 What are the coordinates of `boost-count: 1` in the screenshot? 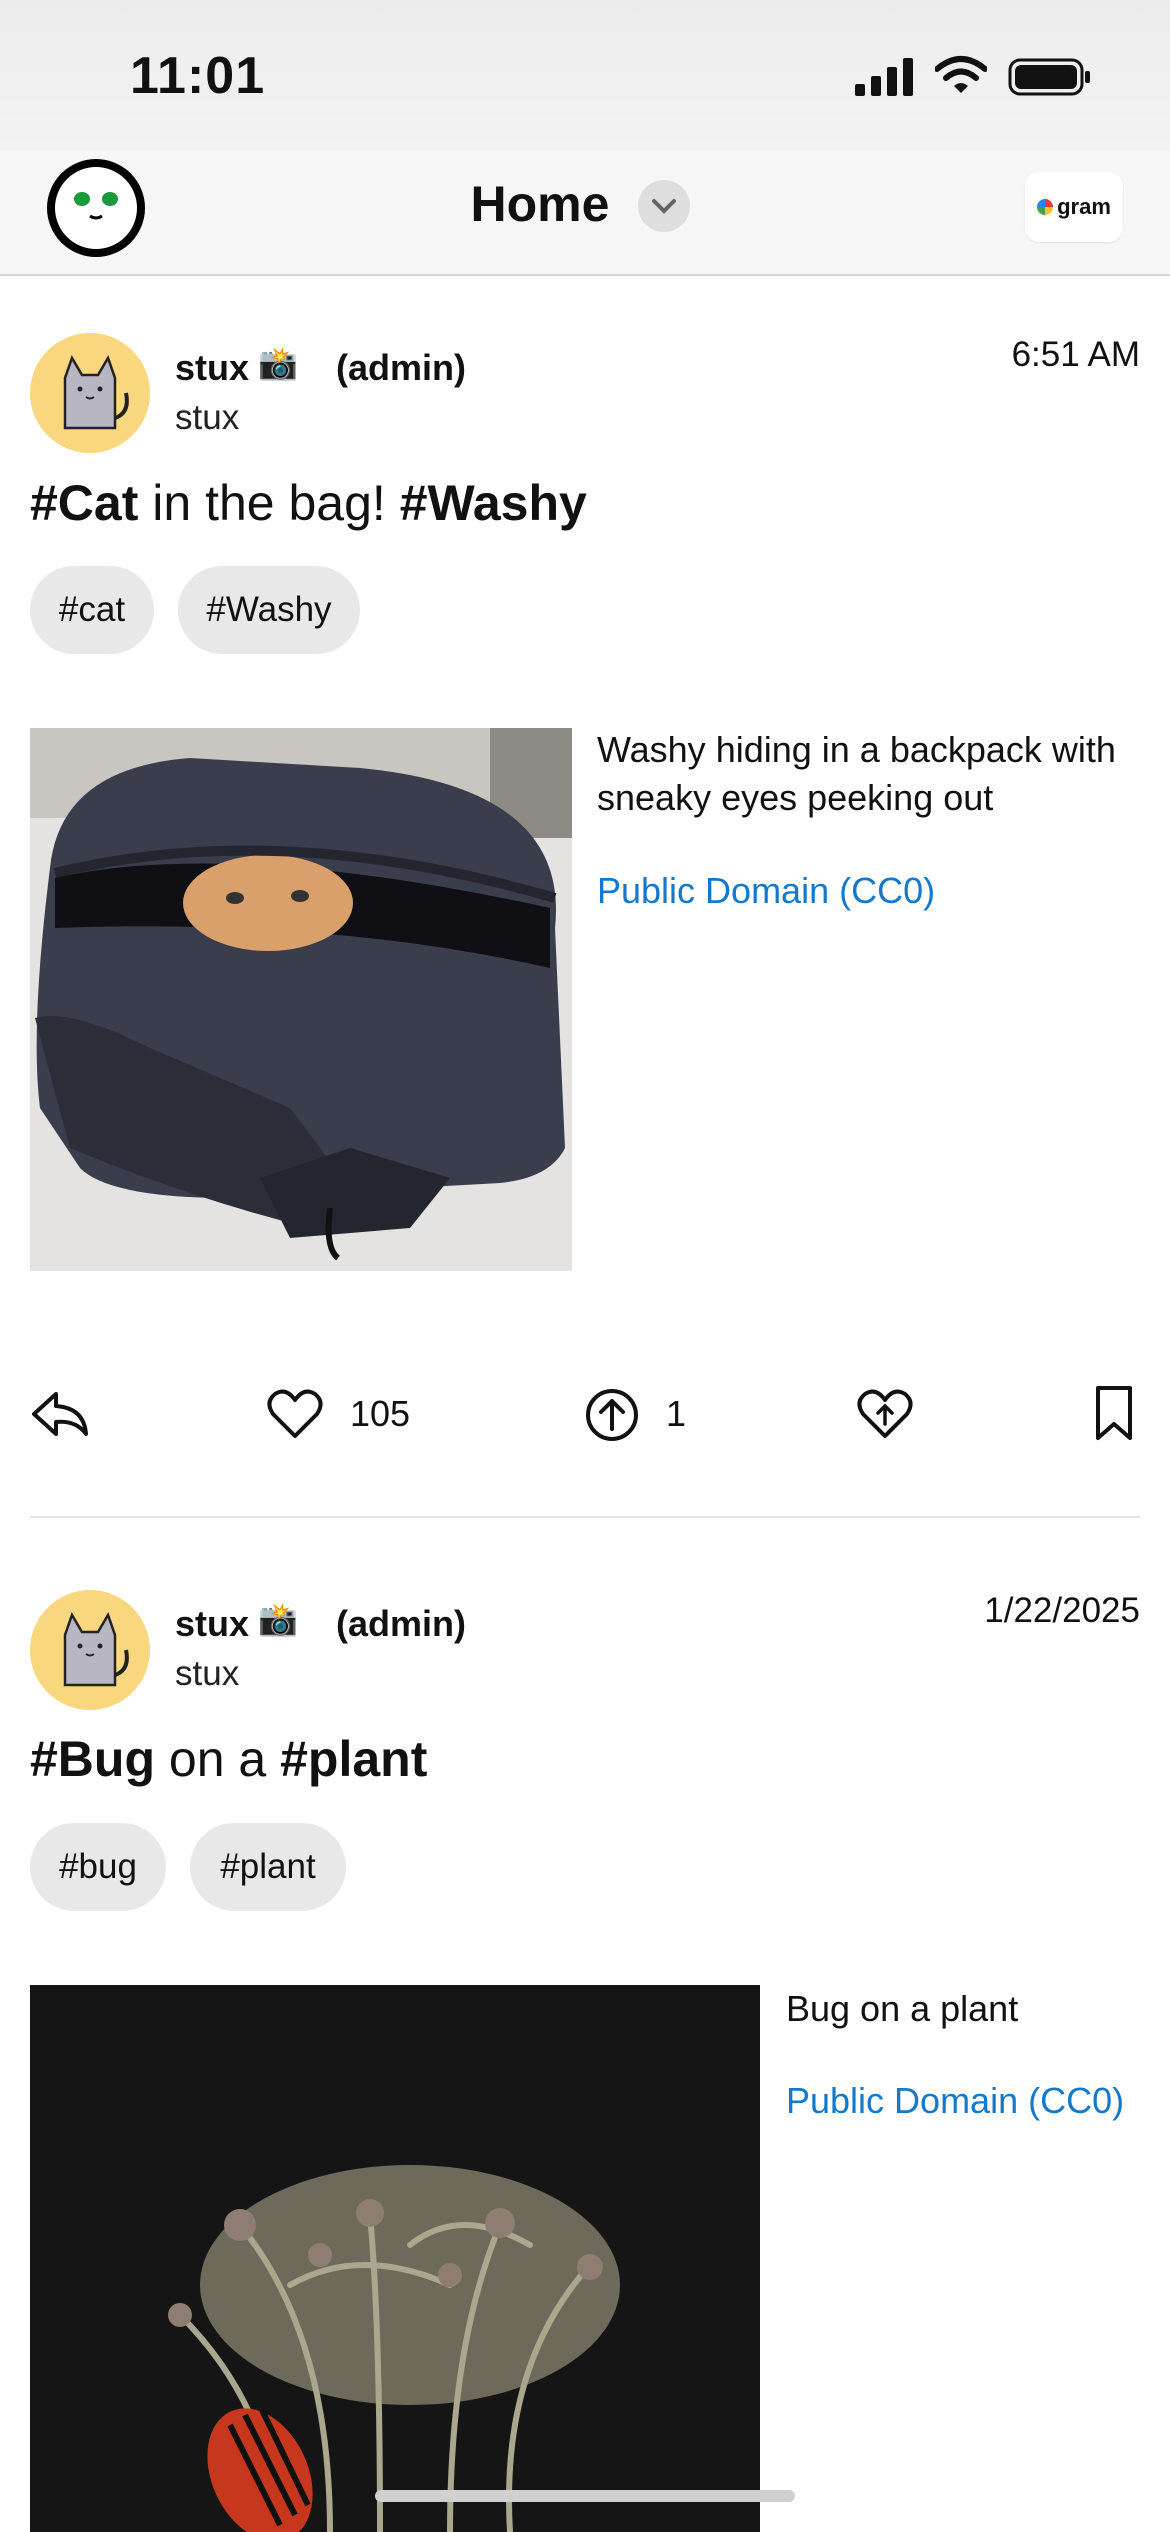 It's located at (676, 1413).